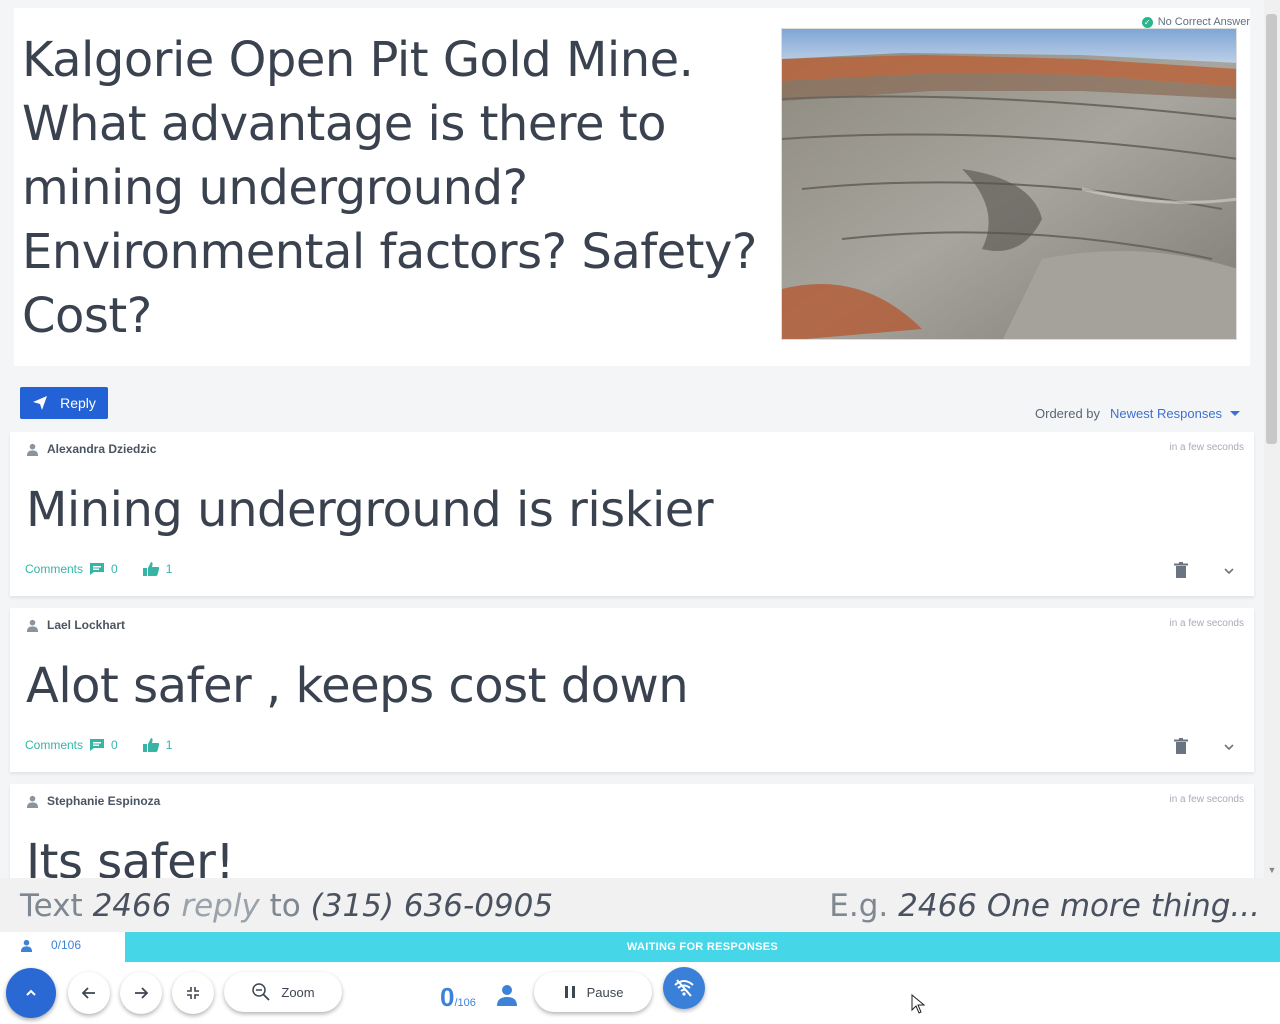 The height and width of the screenshot is (1024, 1280). What do you see at coordinates (465, 1003) in the screenshot?
I see `counter-total: /106` at bounding box center [465, 1003].